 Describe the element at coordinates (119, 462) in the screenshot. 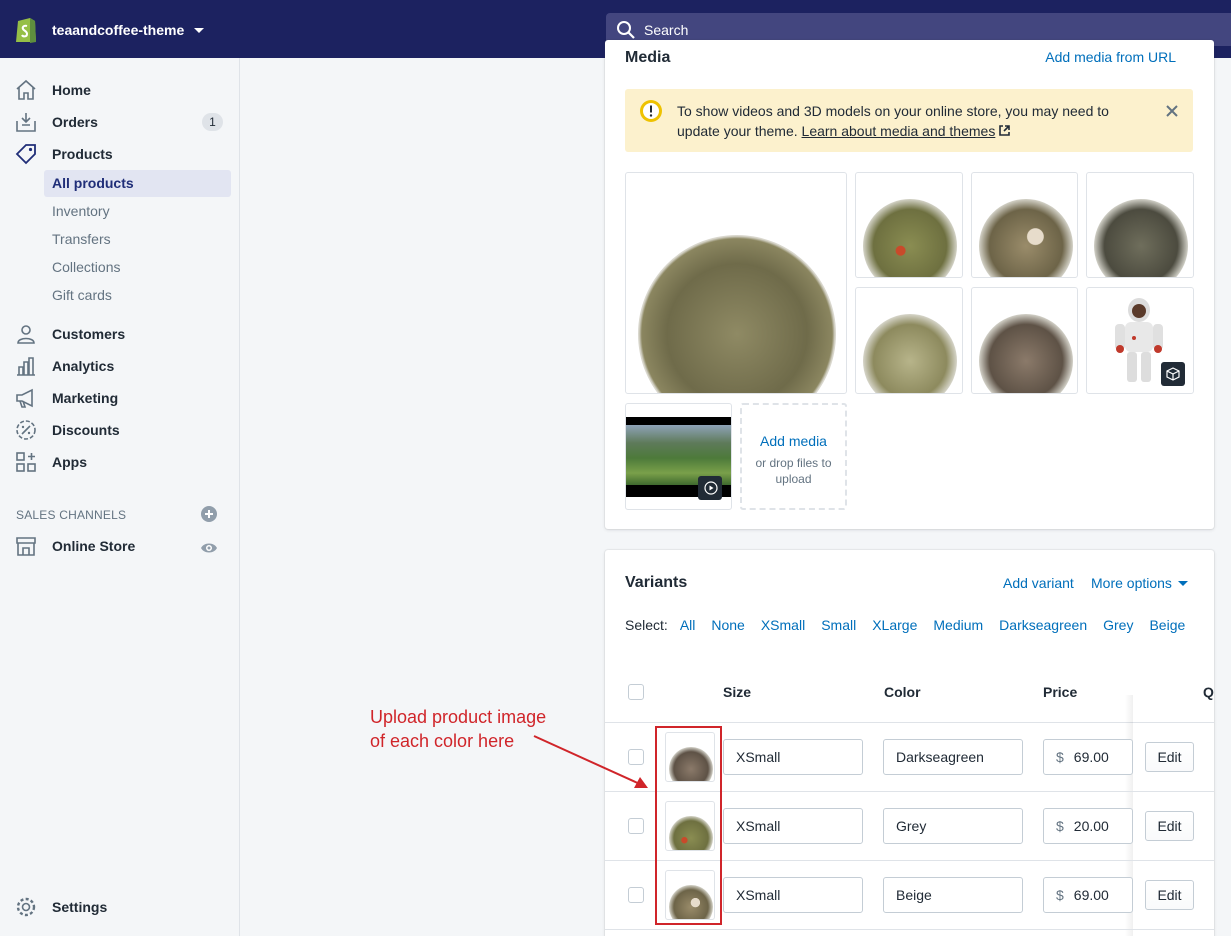

I see `sidebar-item-apps: Apps` at that location.